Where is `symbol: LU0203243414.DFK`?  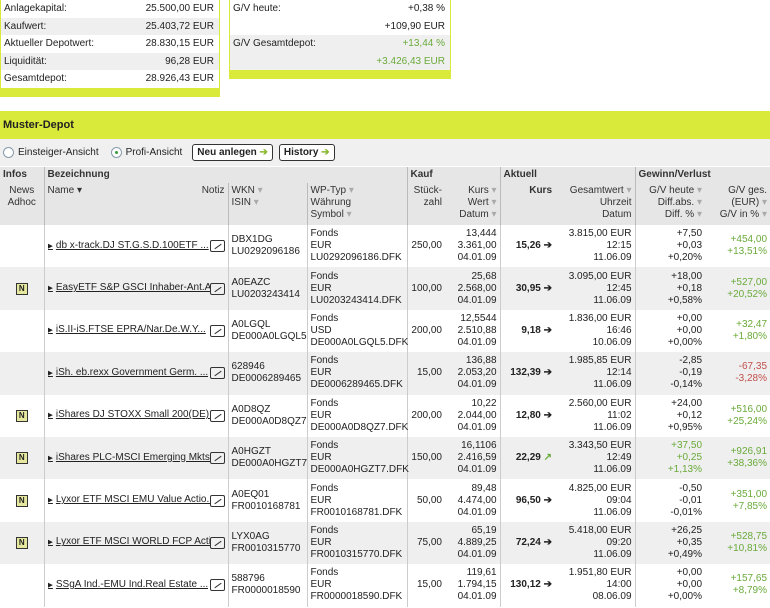
symbol: LU0203243414.DFK is located at coordinates (356, 300).